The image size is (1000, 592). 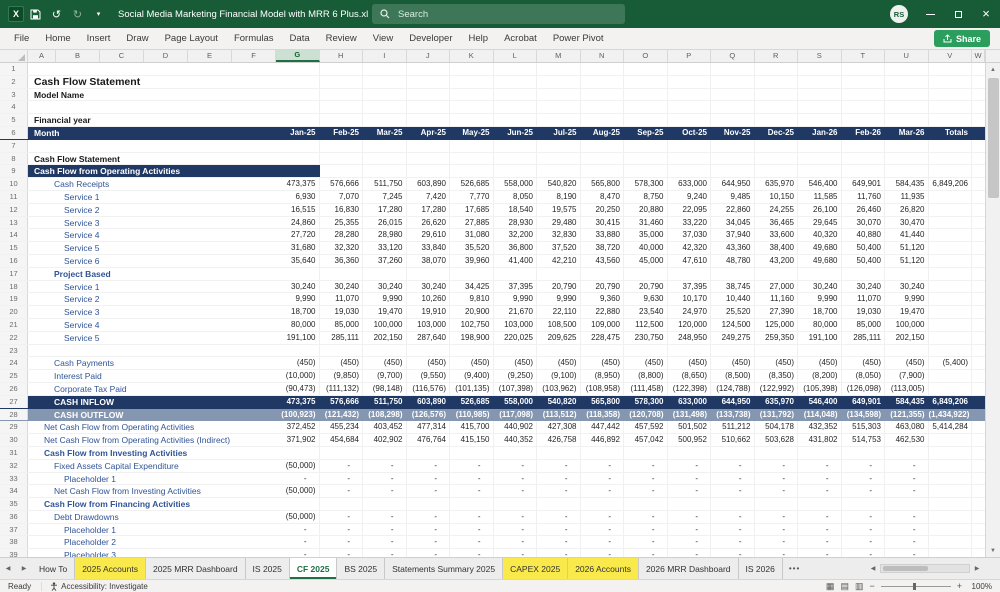 I want to click on cell-r18-c14: 30,240, so click(x=863, y=286).